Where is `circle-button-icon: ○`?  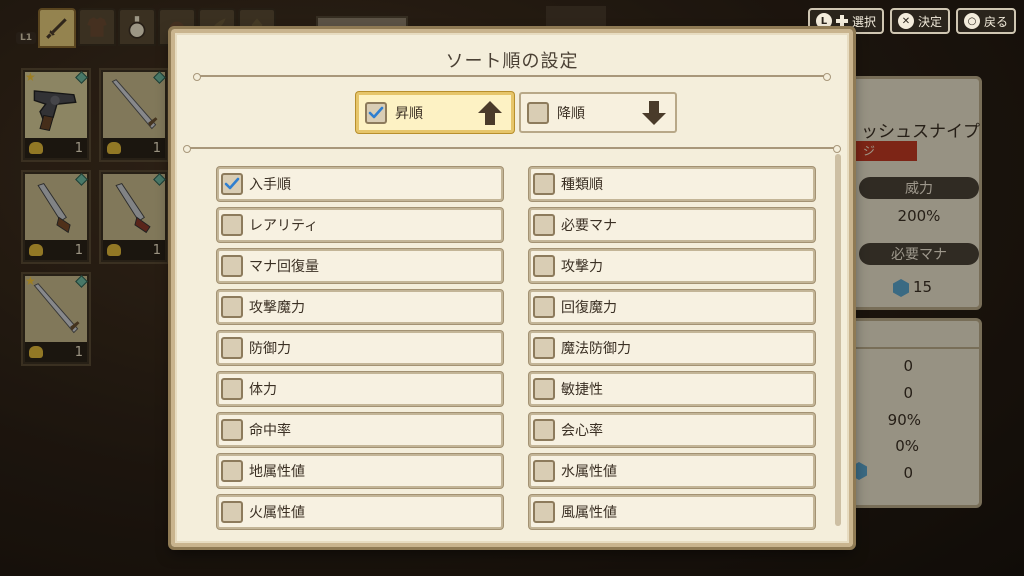 circle-button-icon: ○ is located at coordinates (971, 21).